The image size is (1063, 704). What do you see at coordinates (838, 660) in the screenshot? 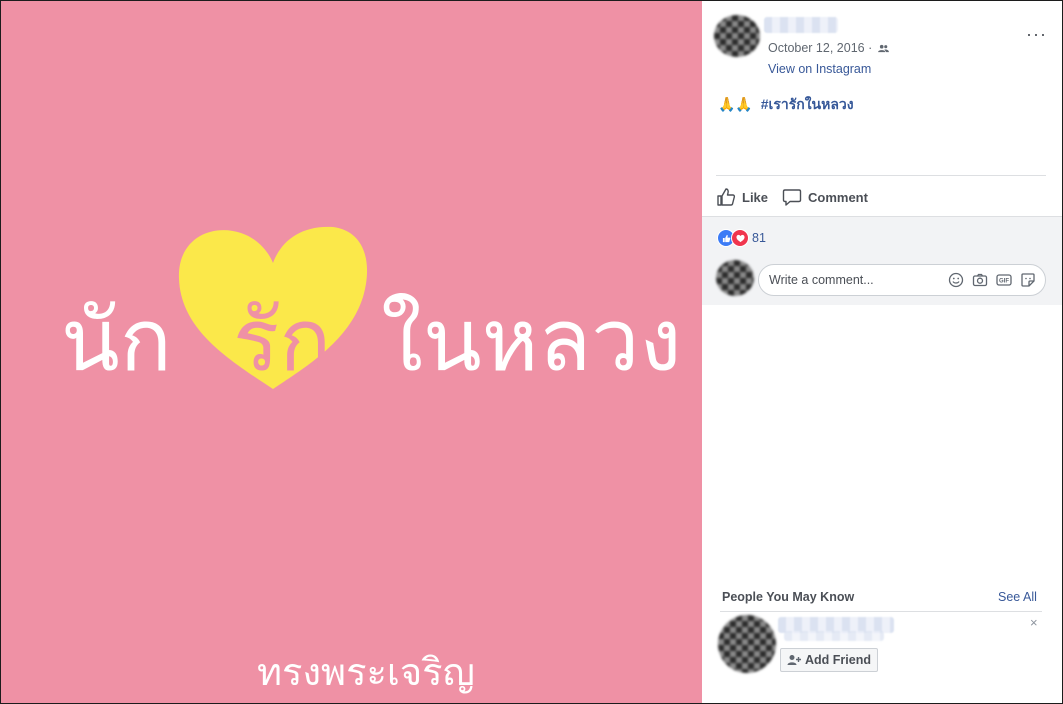
I see `add-friend-label: Add Friend` at bounding box center [838, 660].